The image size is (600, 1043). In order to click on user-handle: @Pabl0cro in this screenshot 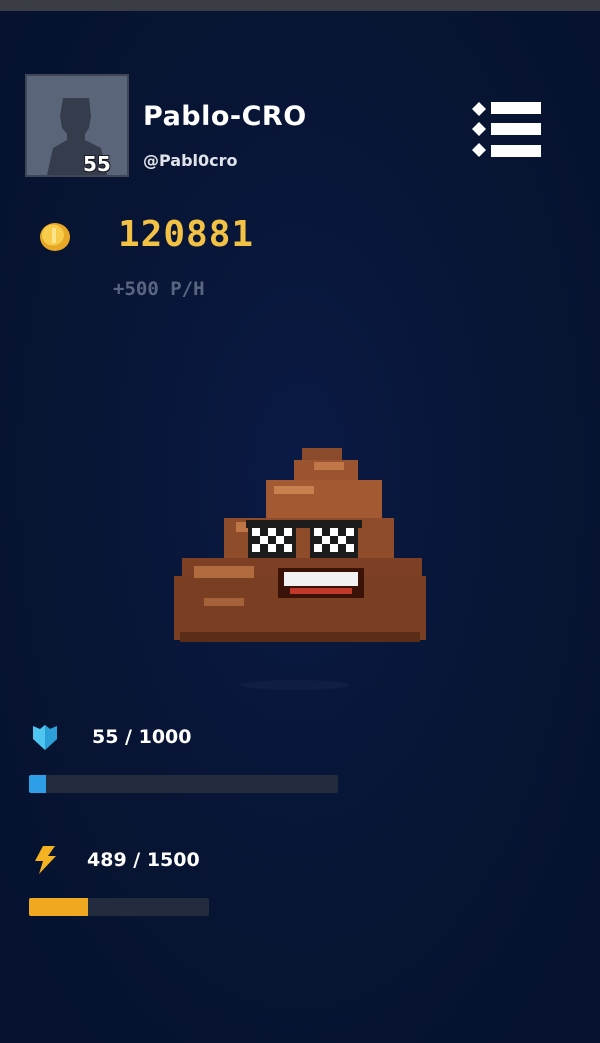, I will do `click(190, 160)`.